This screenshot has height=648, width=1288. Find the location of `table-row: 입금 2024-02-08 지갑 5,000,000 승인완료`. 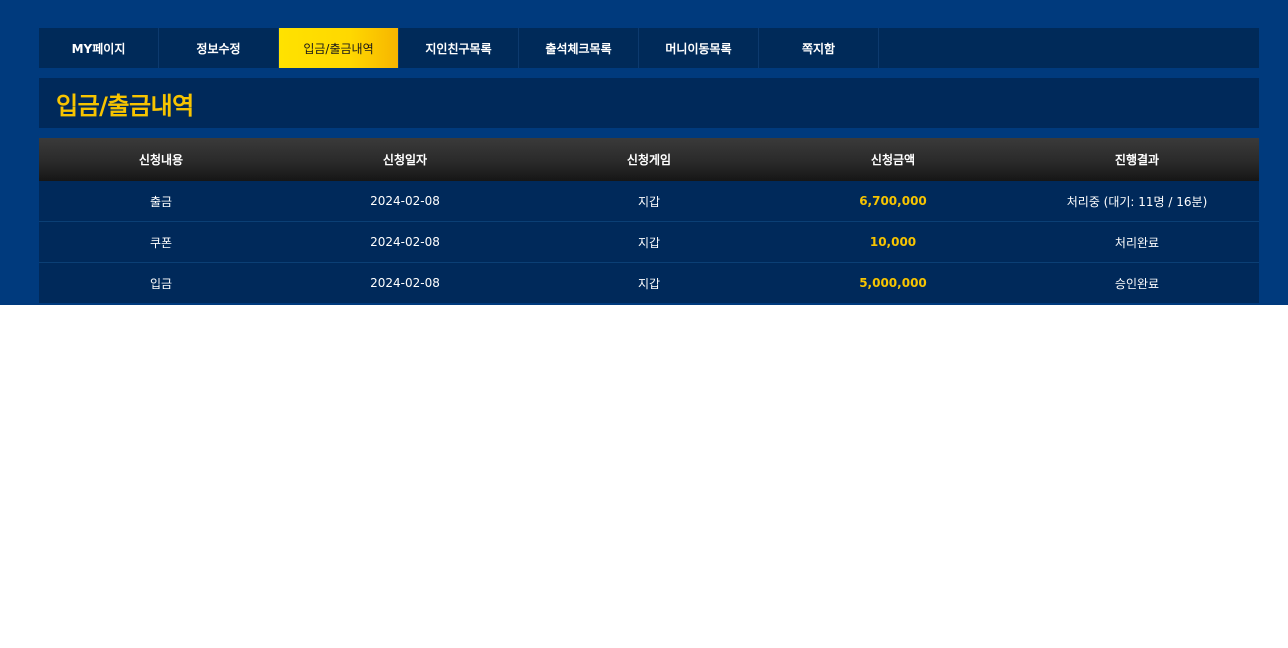

table-row: 입금 2024-02-08 지갑 5,000,000 승인완료 is located at coordinates (649, 282).